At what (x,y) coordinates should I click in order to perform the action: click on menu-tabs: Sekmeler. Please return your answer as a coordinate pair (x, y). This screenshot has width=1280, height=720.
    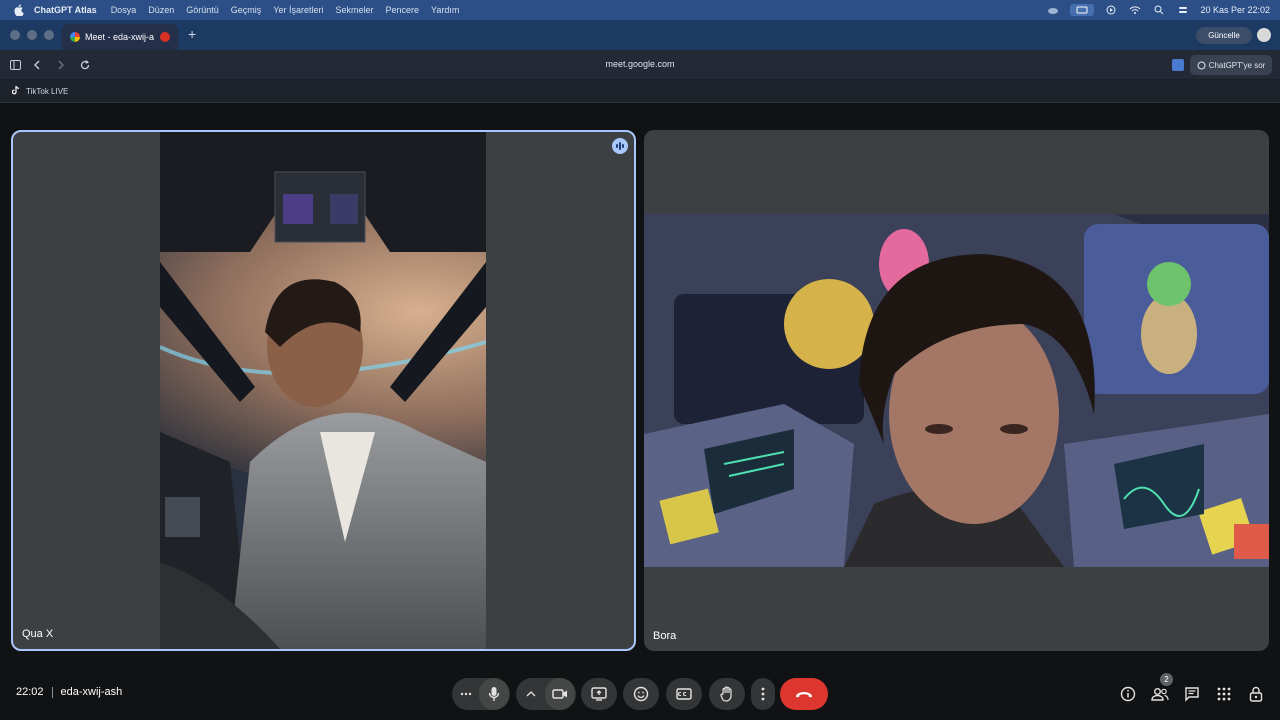
    Looking at the image, I should click on (354, 10).